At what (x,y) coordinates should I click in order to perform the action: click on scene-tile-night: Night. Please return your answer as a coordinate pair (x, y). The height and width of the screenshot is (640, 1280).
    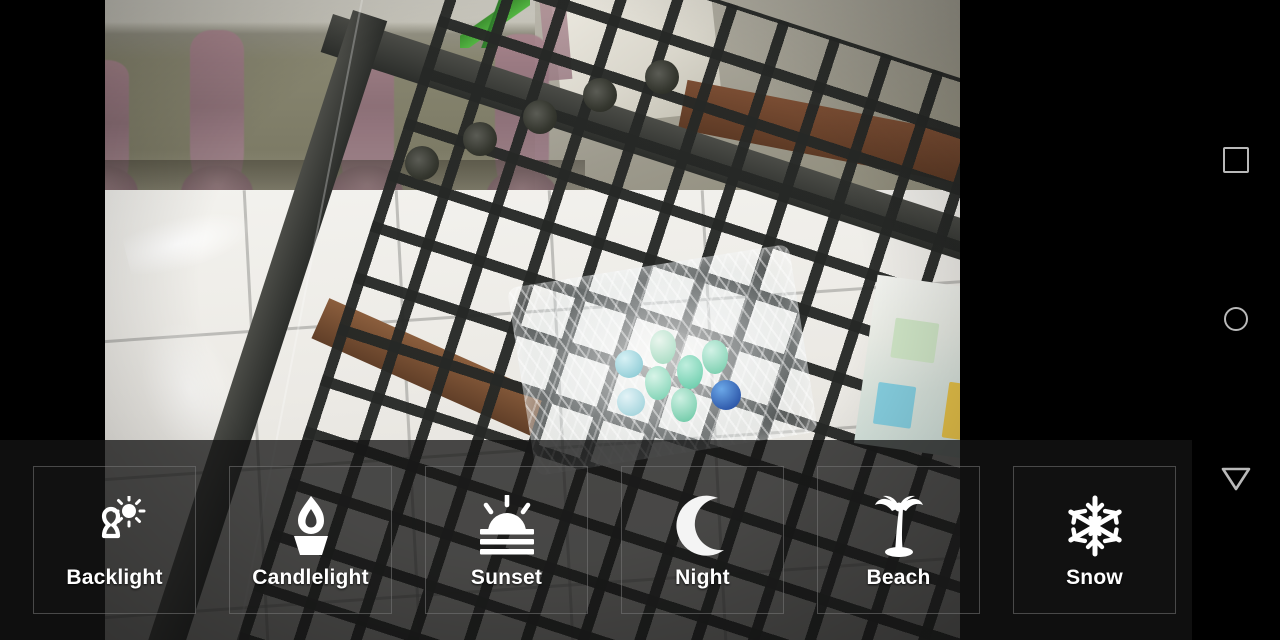
    Looking at the image, I should click on (702, 540).